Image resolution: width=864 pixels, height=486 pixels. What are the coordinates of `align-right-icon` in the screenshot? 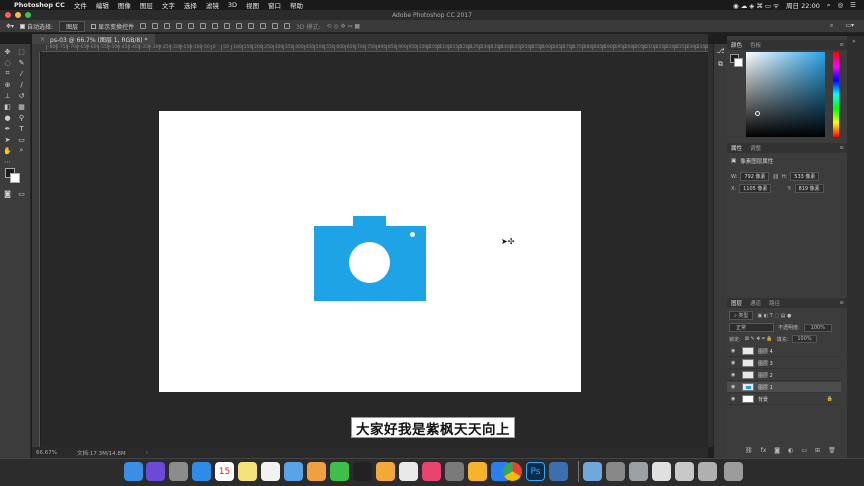 It's located at (203, 26).